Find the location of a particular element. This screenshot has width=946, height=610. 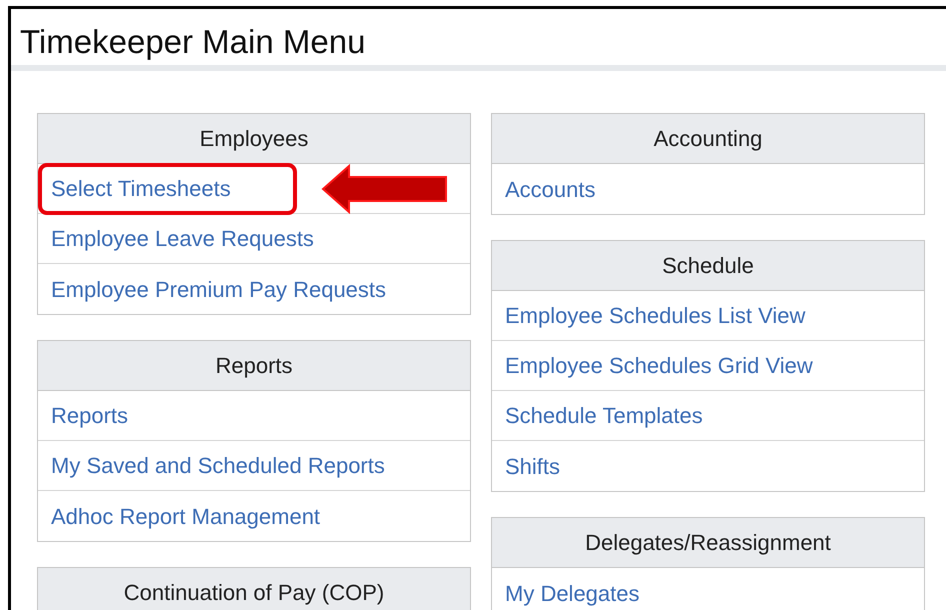

menu-link: Shifts is located at coordinates (532, 466).